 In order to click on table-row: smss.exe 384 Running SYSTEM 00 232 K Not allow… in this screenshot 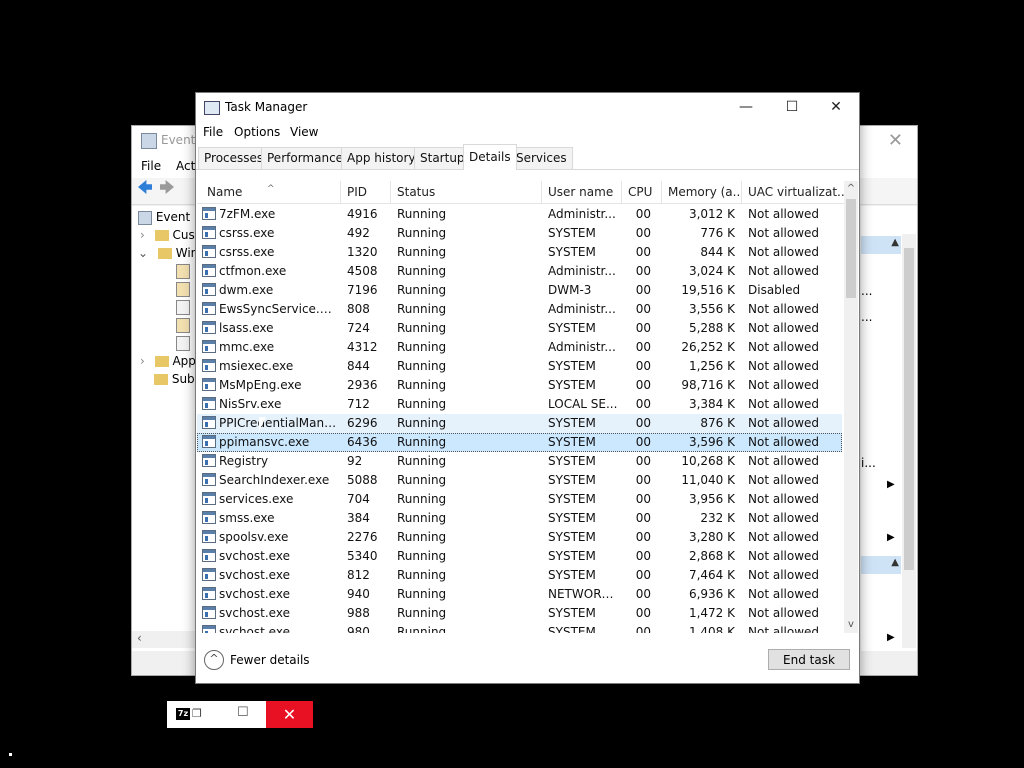, I will do `click(519, 518)`.